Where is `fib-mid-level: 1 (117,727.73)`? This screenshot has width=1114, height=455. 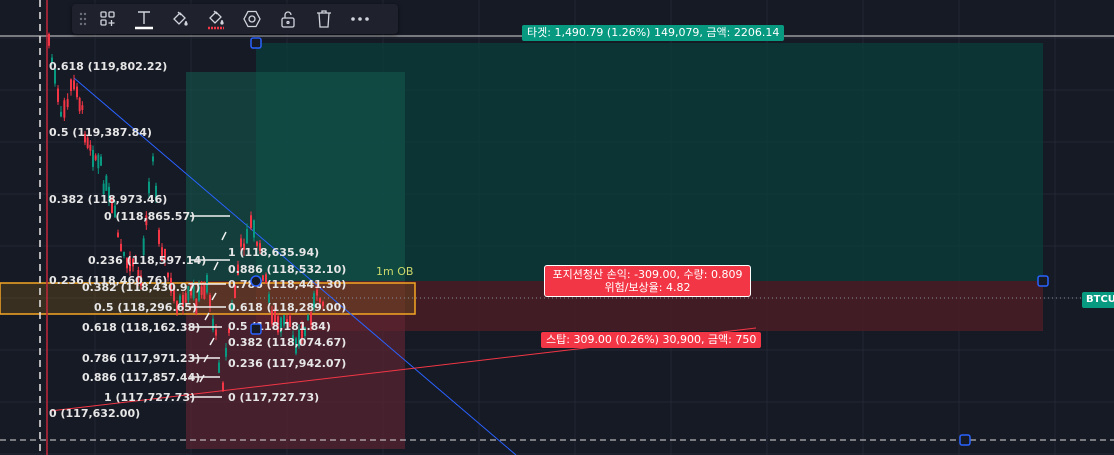
fib-mid-level: 1 (117,727.73) is located at coordinates (149, 397).